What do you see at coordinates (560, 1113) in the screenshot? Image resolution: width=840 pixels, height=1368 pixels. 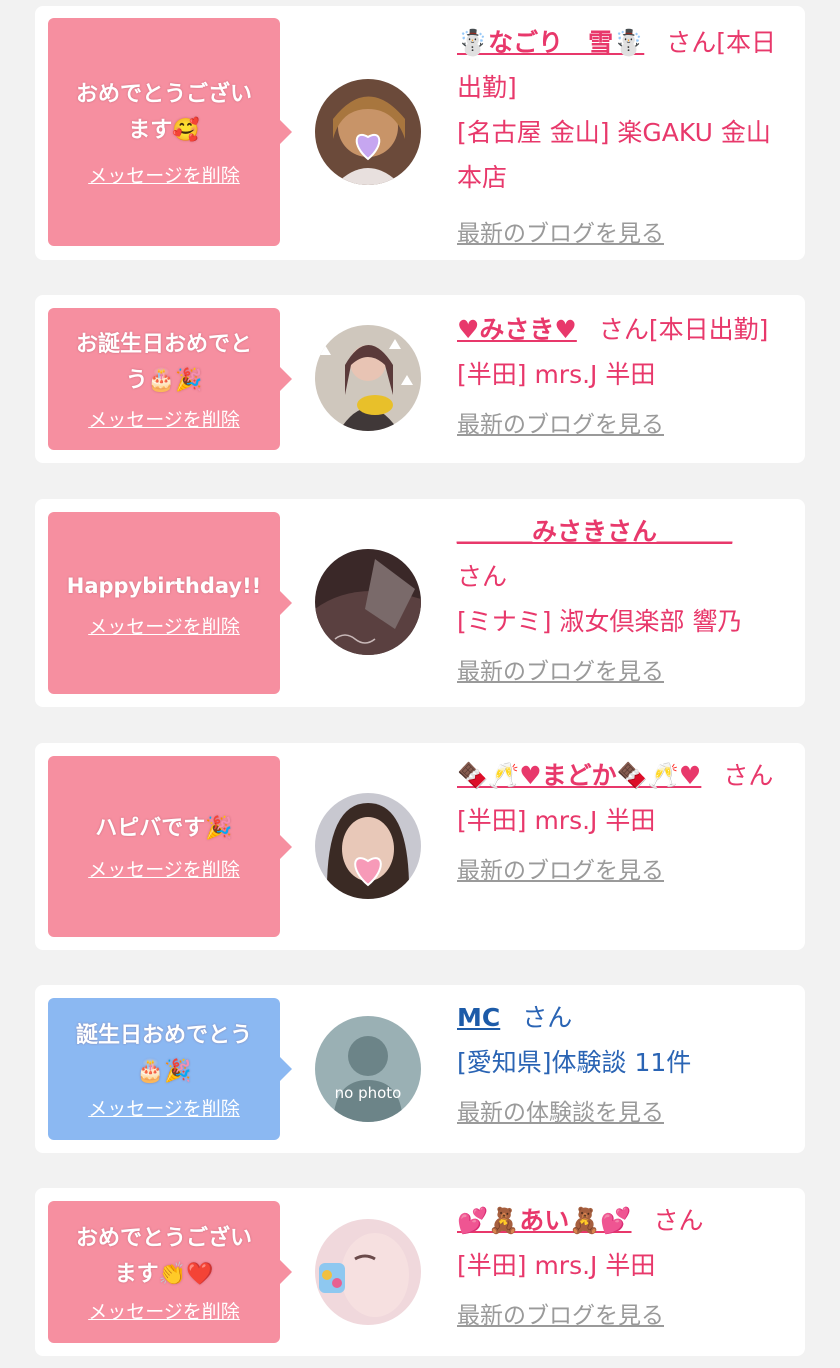 I see `latest-review-link: 最新の体験談を見る` at bounding box center [560, 1113].